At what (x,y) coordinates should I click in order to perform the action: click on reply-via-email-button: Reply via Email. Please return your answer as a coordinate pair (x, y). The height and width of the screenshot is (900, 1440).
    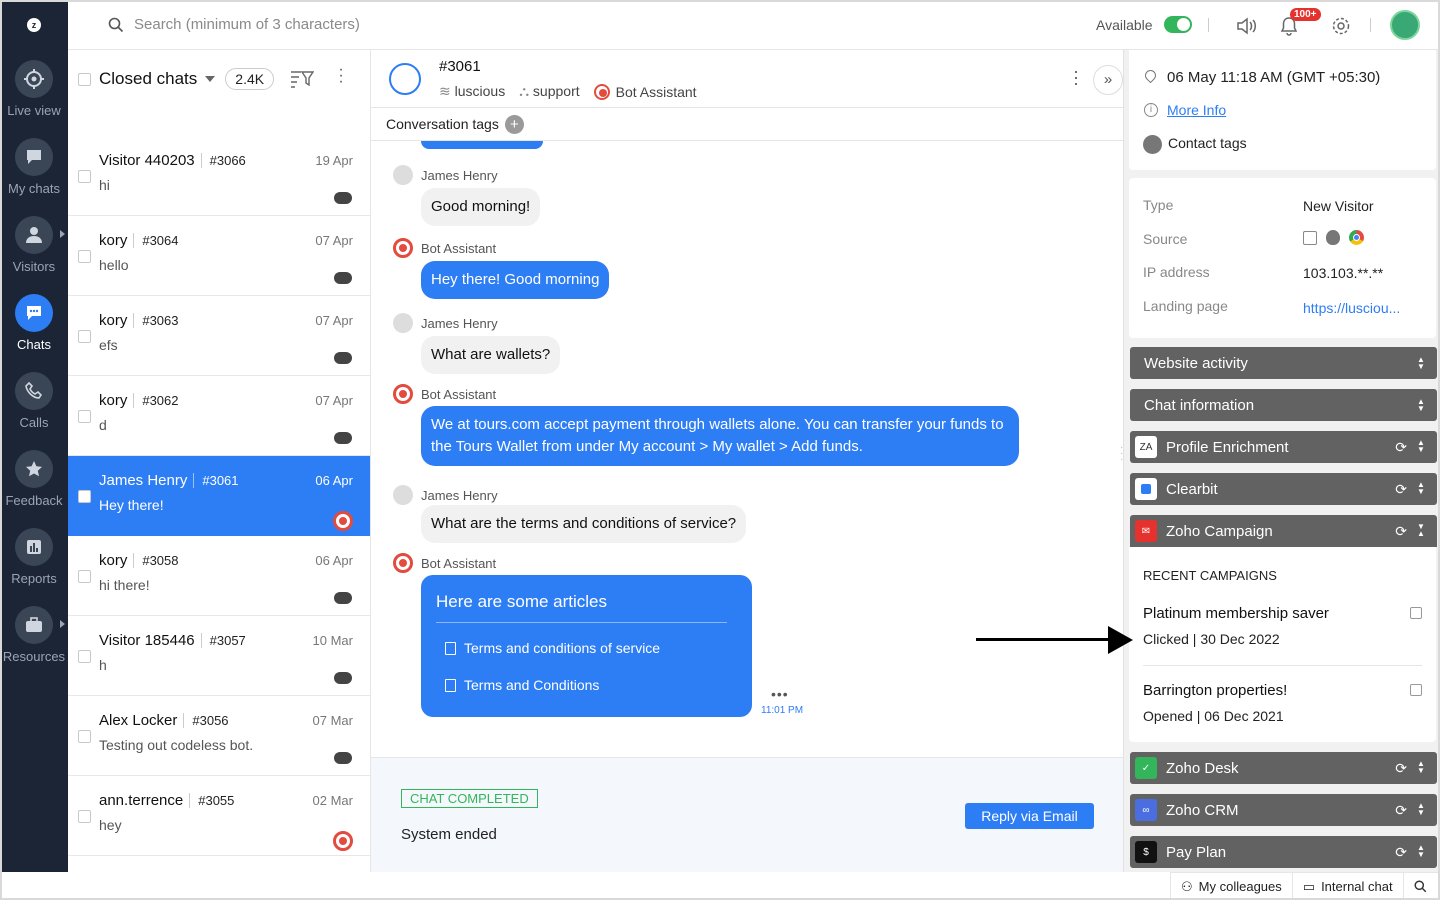
    Looking at the image, I should click on (1029, 816).